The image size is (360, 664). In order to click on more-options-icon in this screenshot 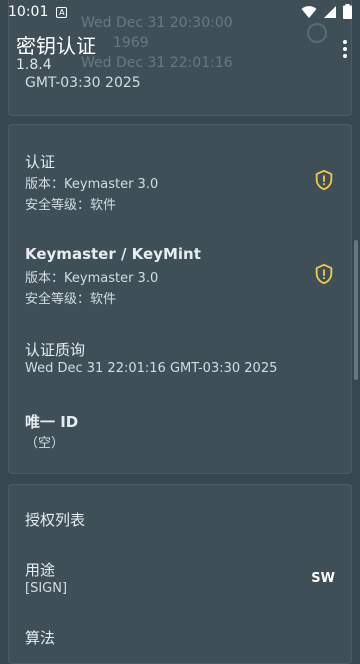, I will do `click(345, 51)`.